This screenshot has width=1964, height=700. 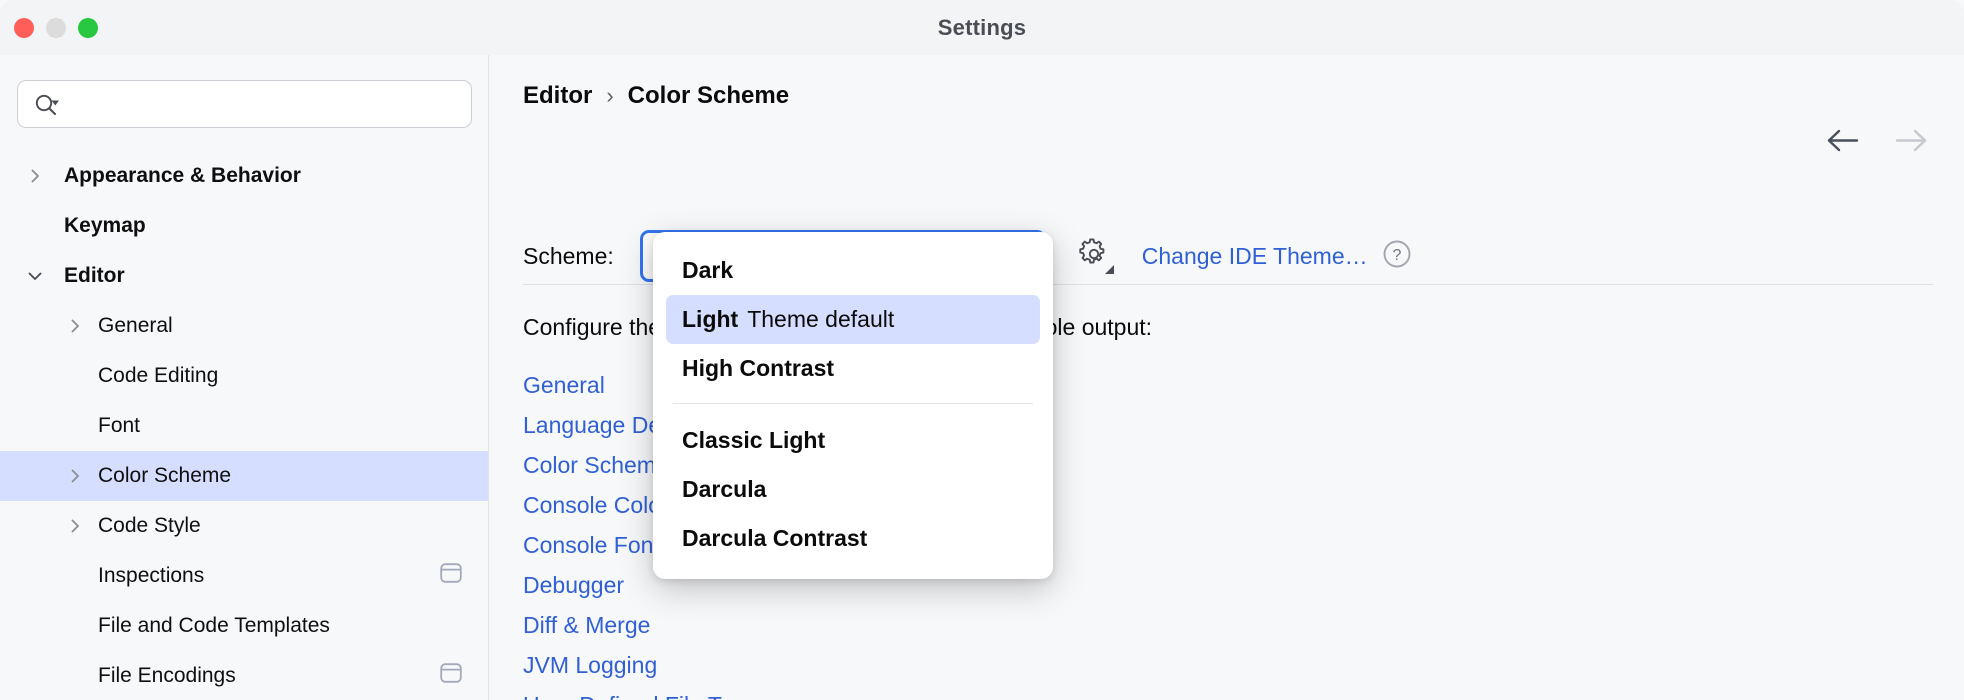 I want to click on history-nav-buttons, so click(x=1877, y=143).